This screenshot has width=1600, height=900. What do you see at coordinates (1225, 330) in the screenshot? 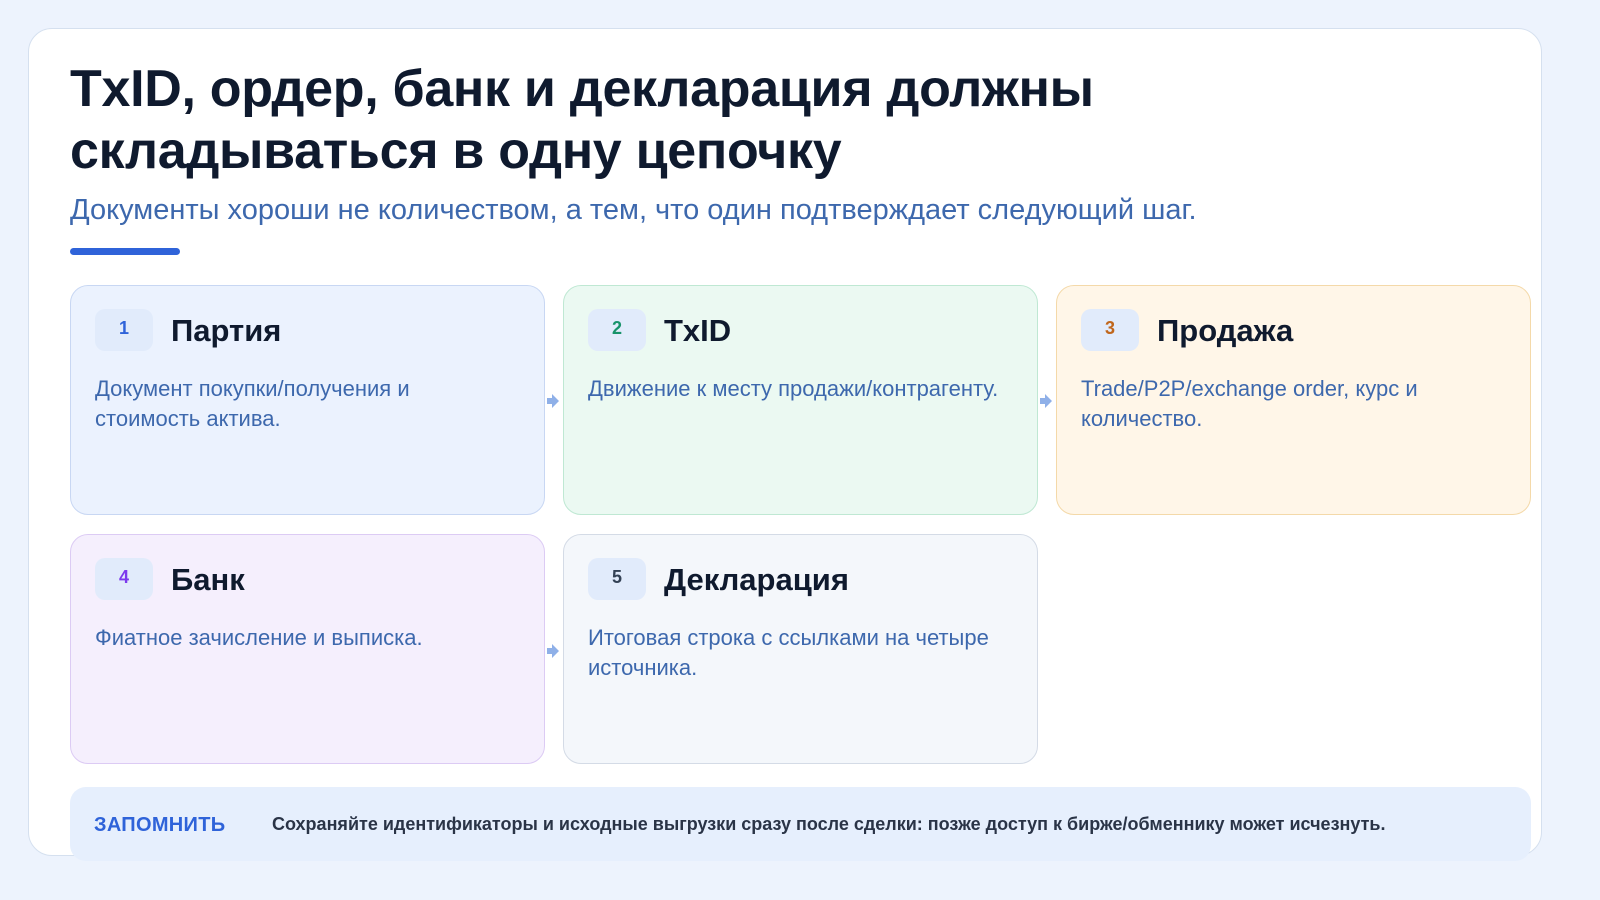
I see `step-title: Продажа` at bounding box center [1225, 330].